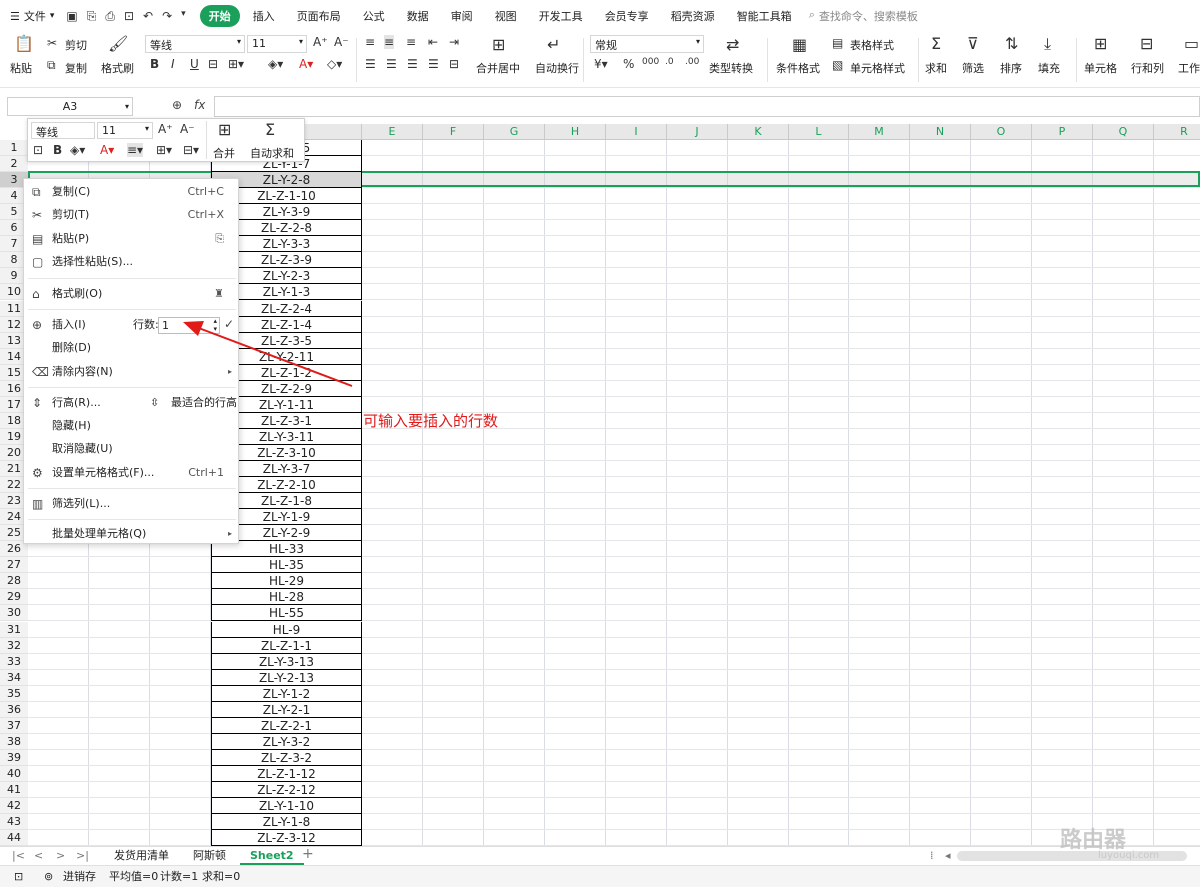 This screenshot has height=887, width=1200. What do you see at coordinates (1189, 68) in the screenshot?
I see `worksheet-button: 工作` at bounding box center [1189, 68].